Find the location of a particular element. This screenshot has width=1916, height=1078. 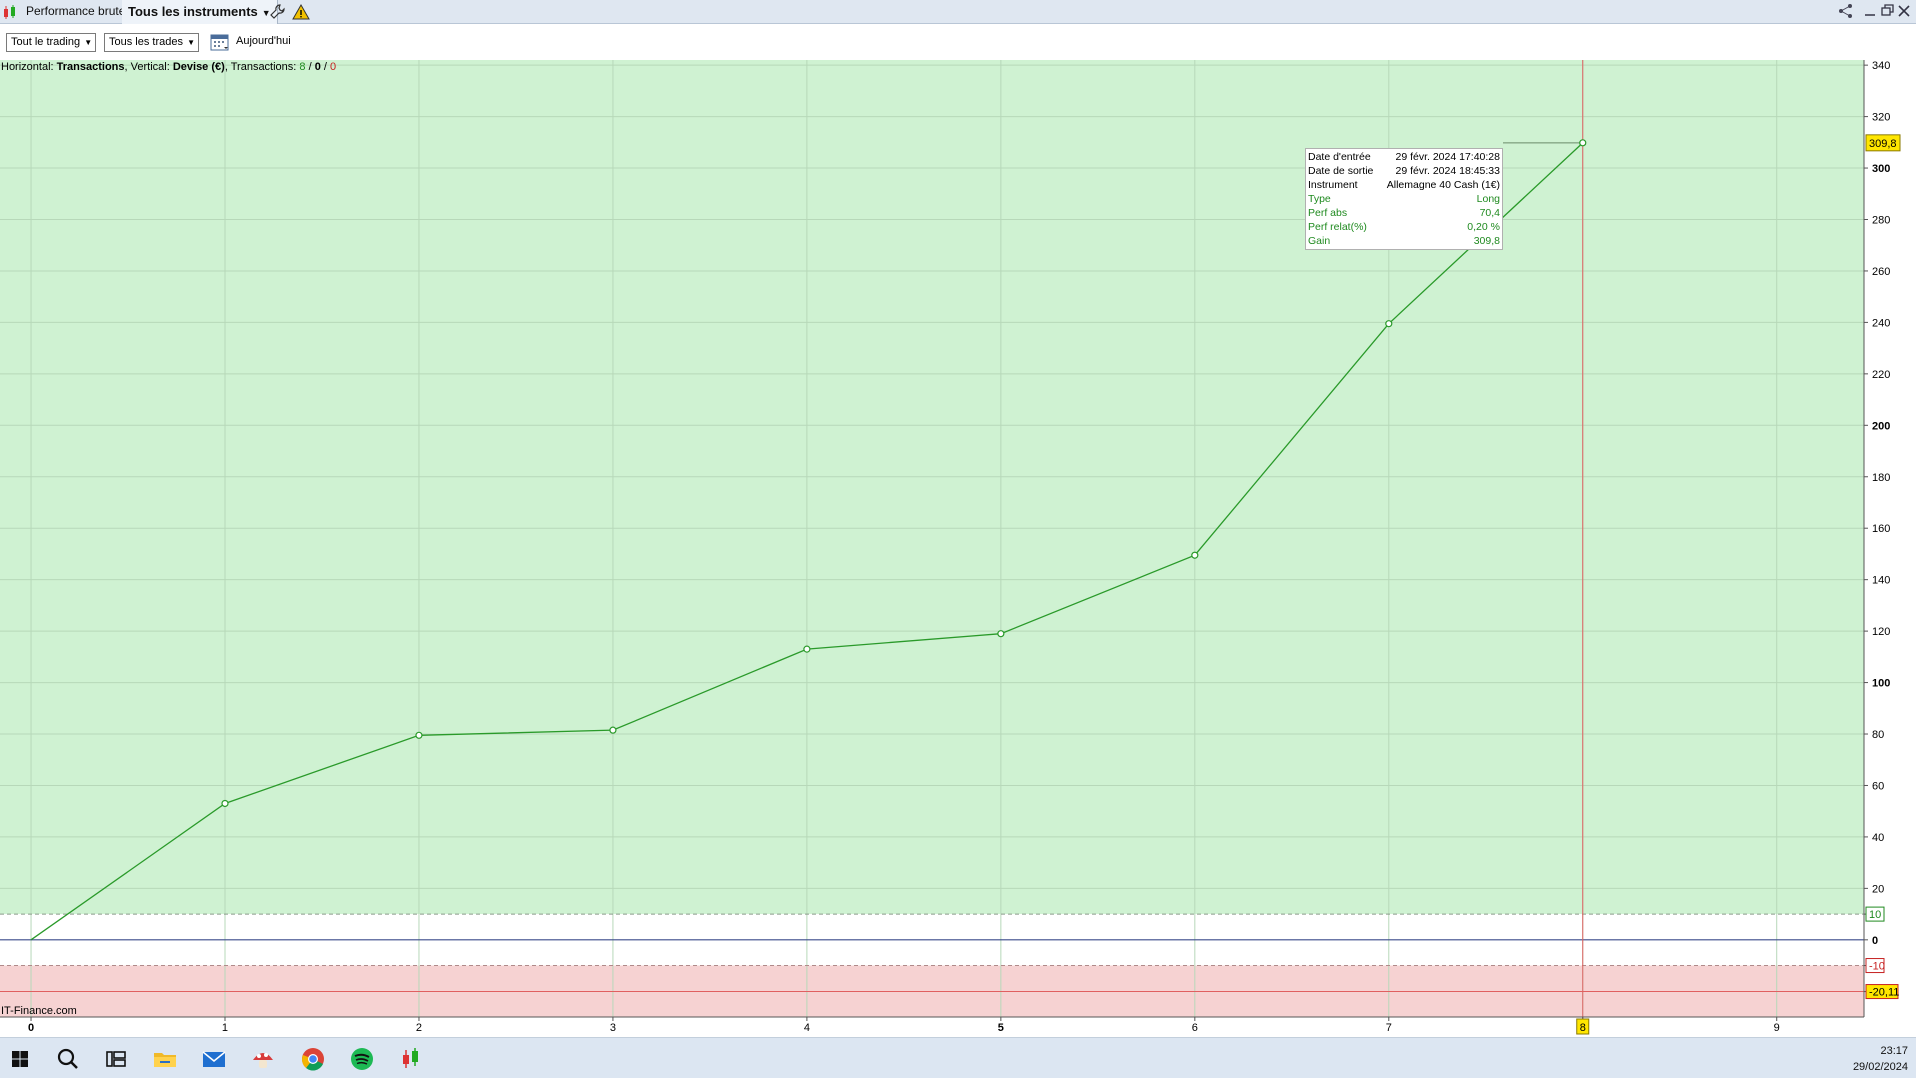

app-logo-icon is located at coordinates (11, 12).